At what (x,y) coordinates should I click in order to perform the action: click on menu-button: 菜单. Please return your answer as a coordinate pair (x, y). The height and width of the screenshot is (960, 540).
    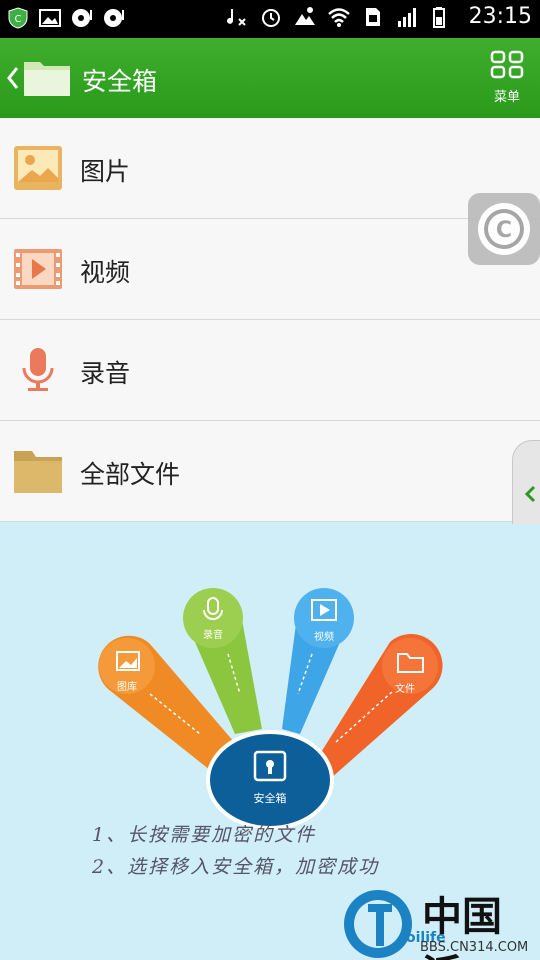
    Looking at the image, I should click on (507, 78).